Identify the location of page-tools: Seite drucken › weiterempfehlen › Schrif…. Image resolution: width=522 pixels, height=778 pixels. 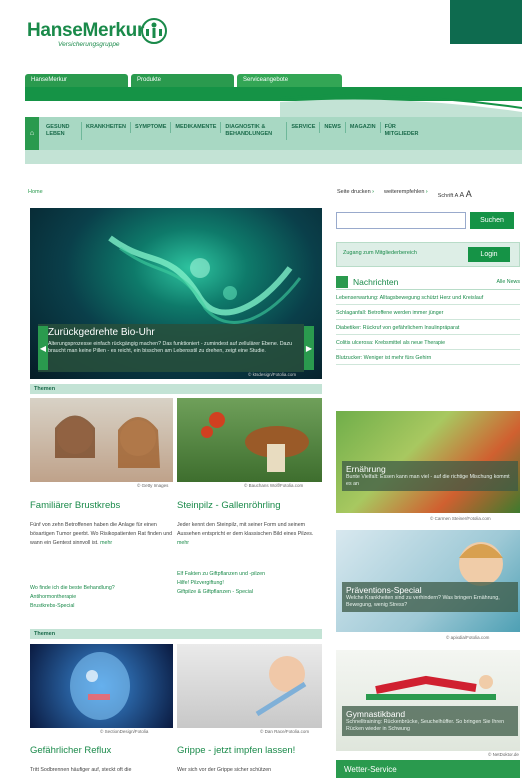
(404, 194).